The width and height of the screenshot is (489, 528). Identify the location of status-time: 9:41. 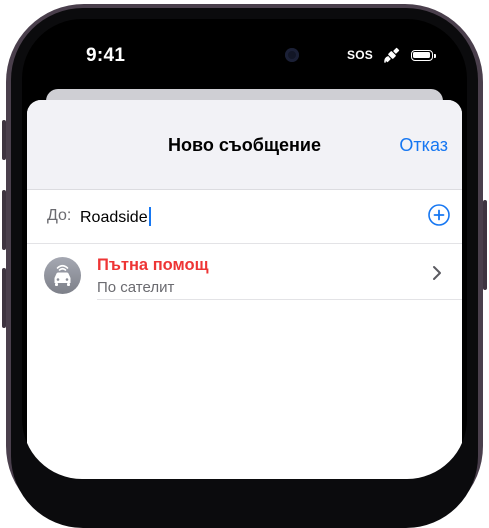
(106, 55).